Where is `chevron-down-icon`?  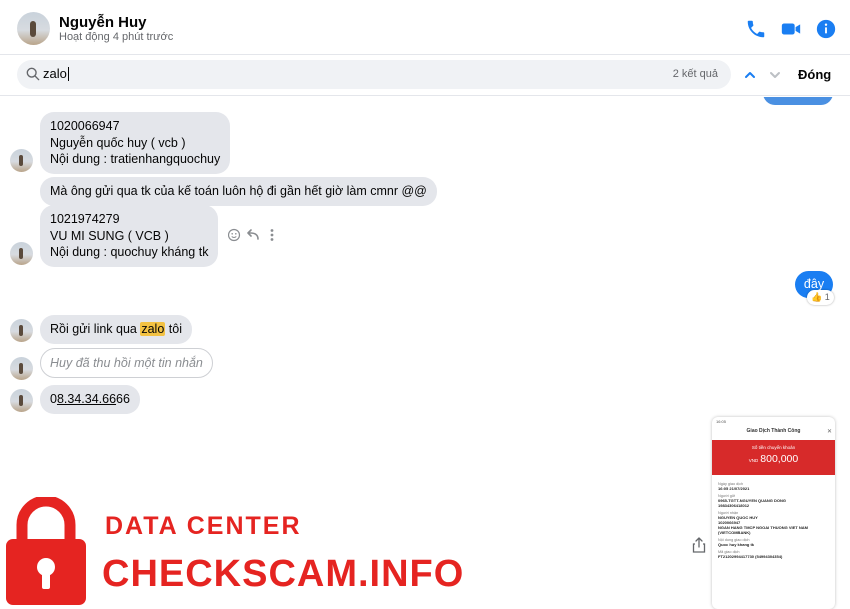
chevron-down-icon is located at coordinates (775, 75).